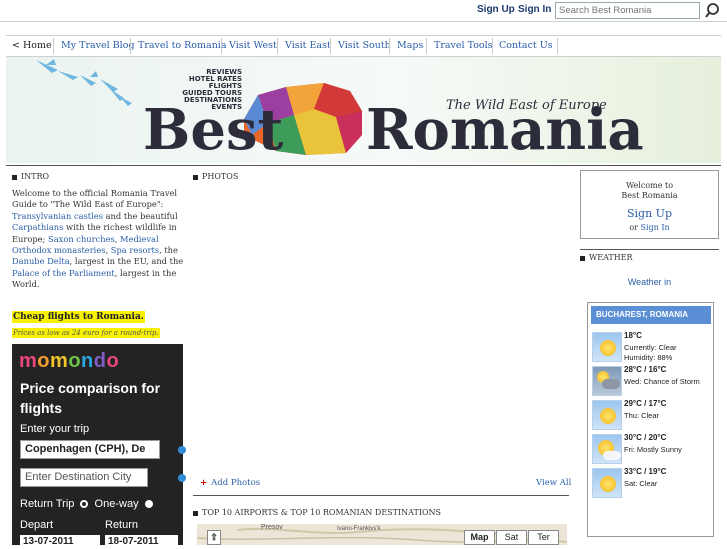 The image size is (727, 549). I want to click on search-icon, so click(713, 10).